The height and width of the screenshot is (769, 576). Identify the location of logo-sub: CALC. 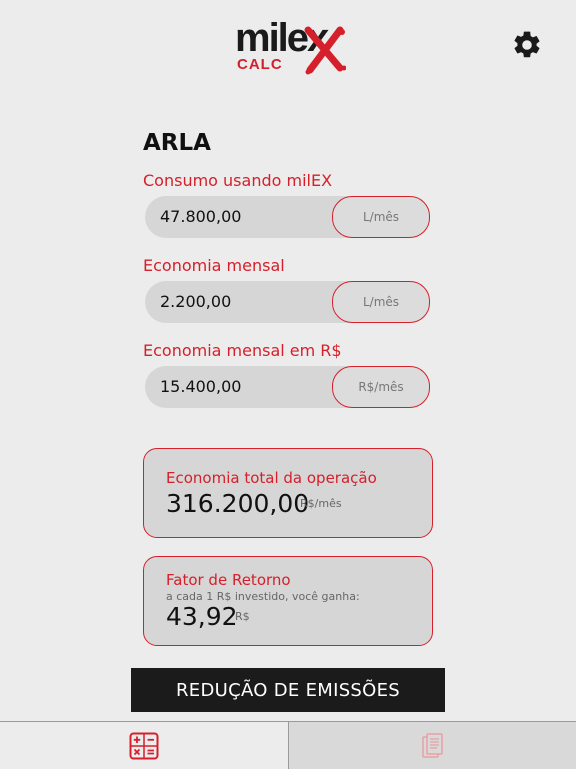
(260, 64).